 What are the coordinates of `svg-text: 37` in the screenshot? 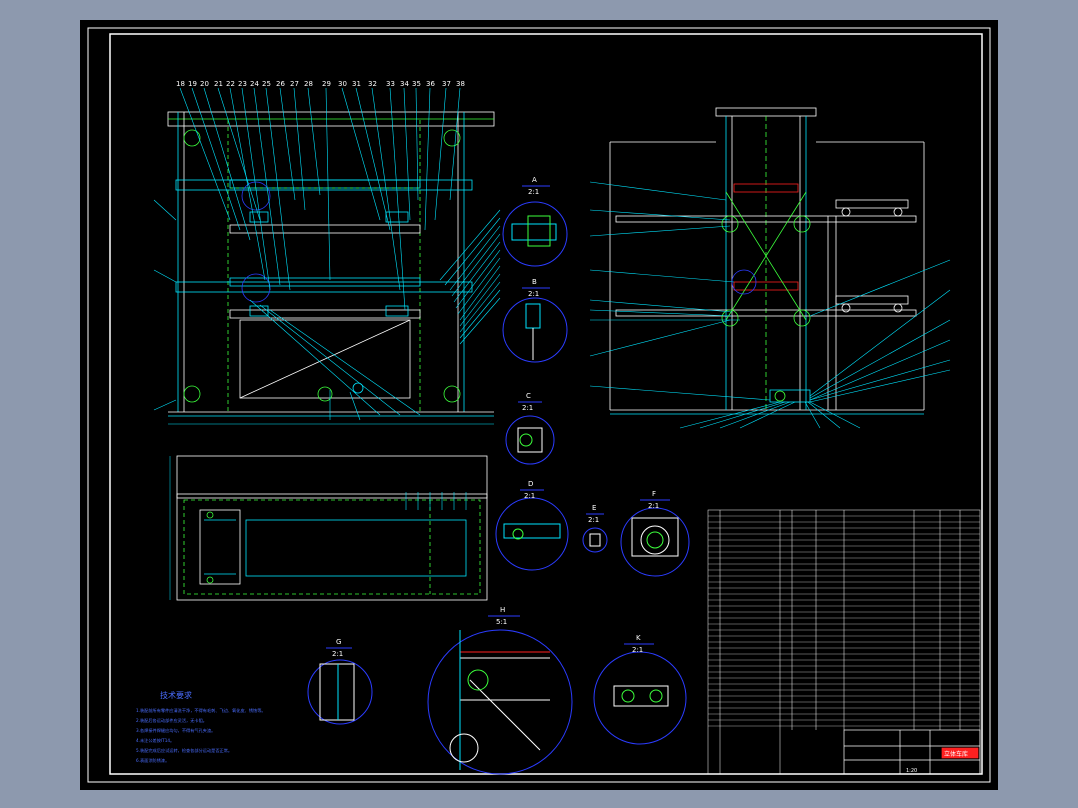 It's located at (446, 84).